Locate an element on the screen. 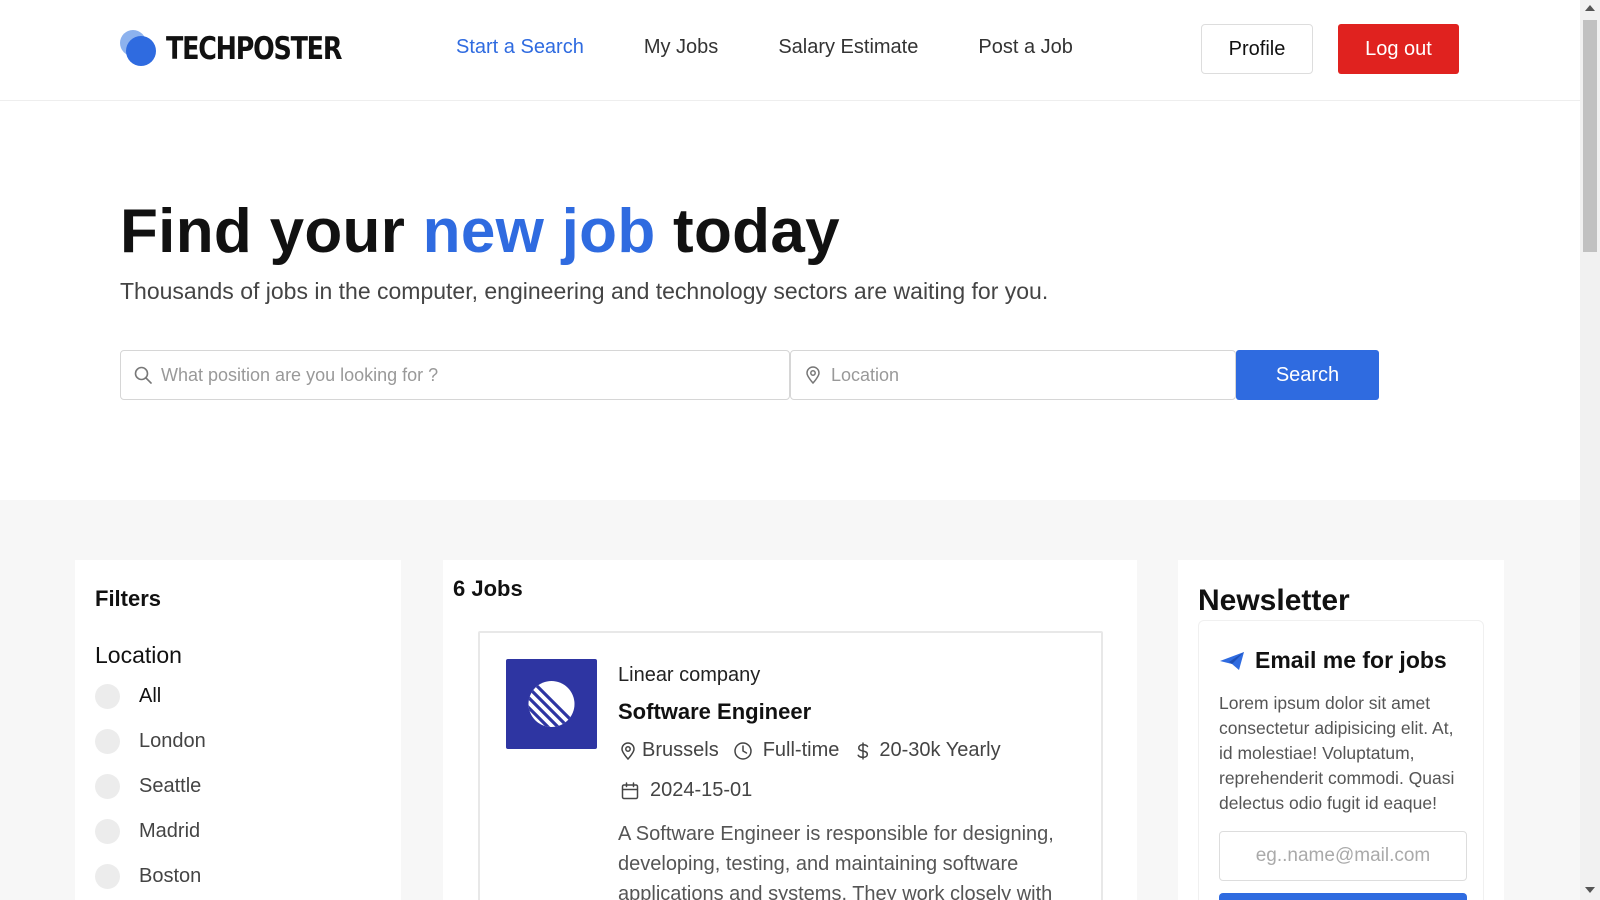  logo-icon is located at coordinates (139, 49).